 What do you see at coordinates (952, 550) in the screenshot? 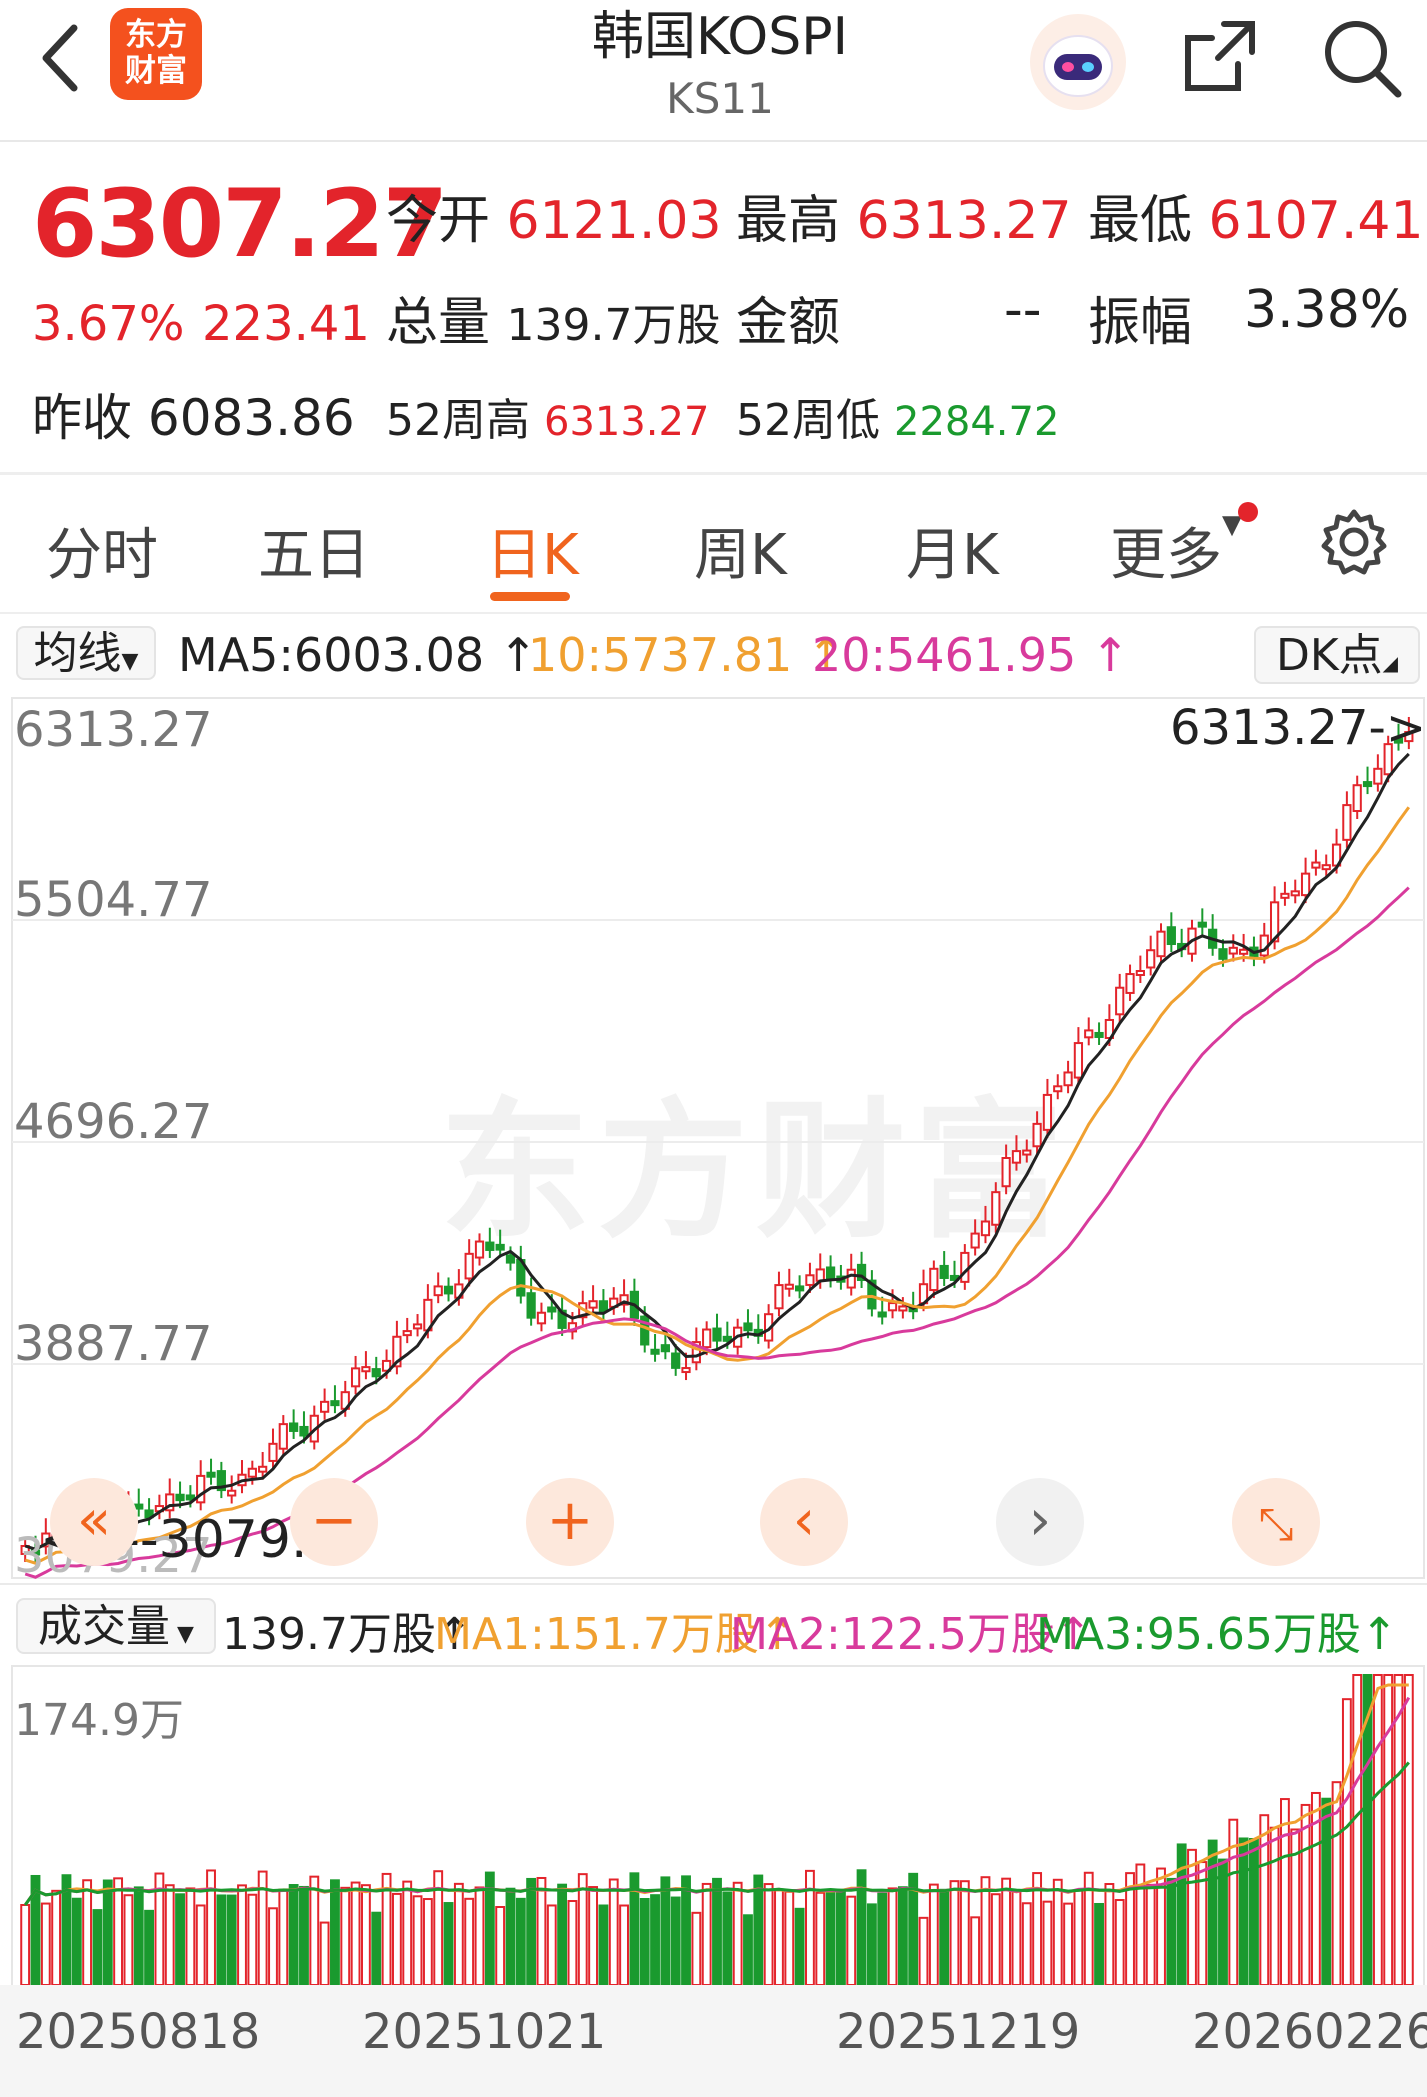
I see `tab-monthly-k: 月K` at bounding box center [952, 550].